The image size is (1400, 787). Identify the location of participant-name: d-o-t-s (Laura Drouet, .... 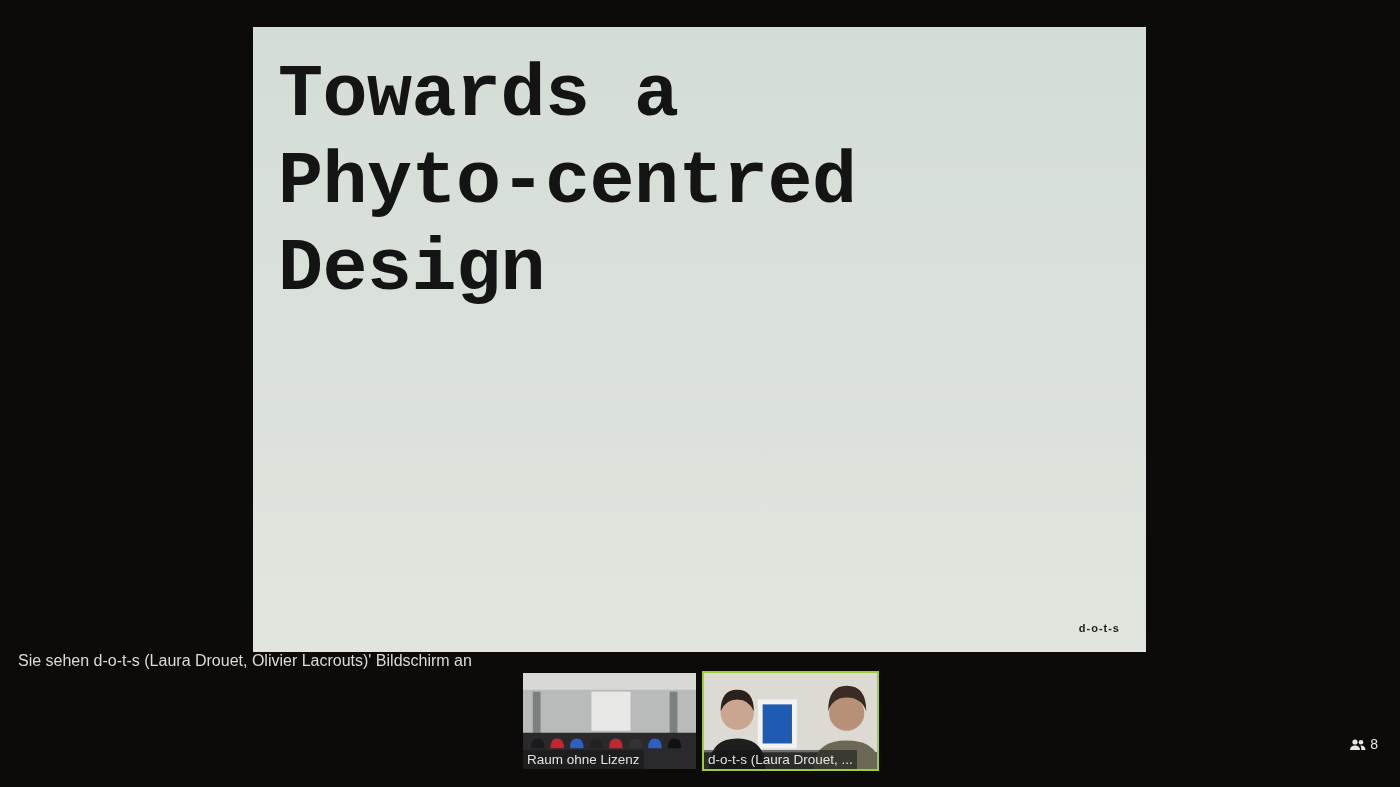
(780, 759).